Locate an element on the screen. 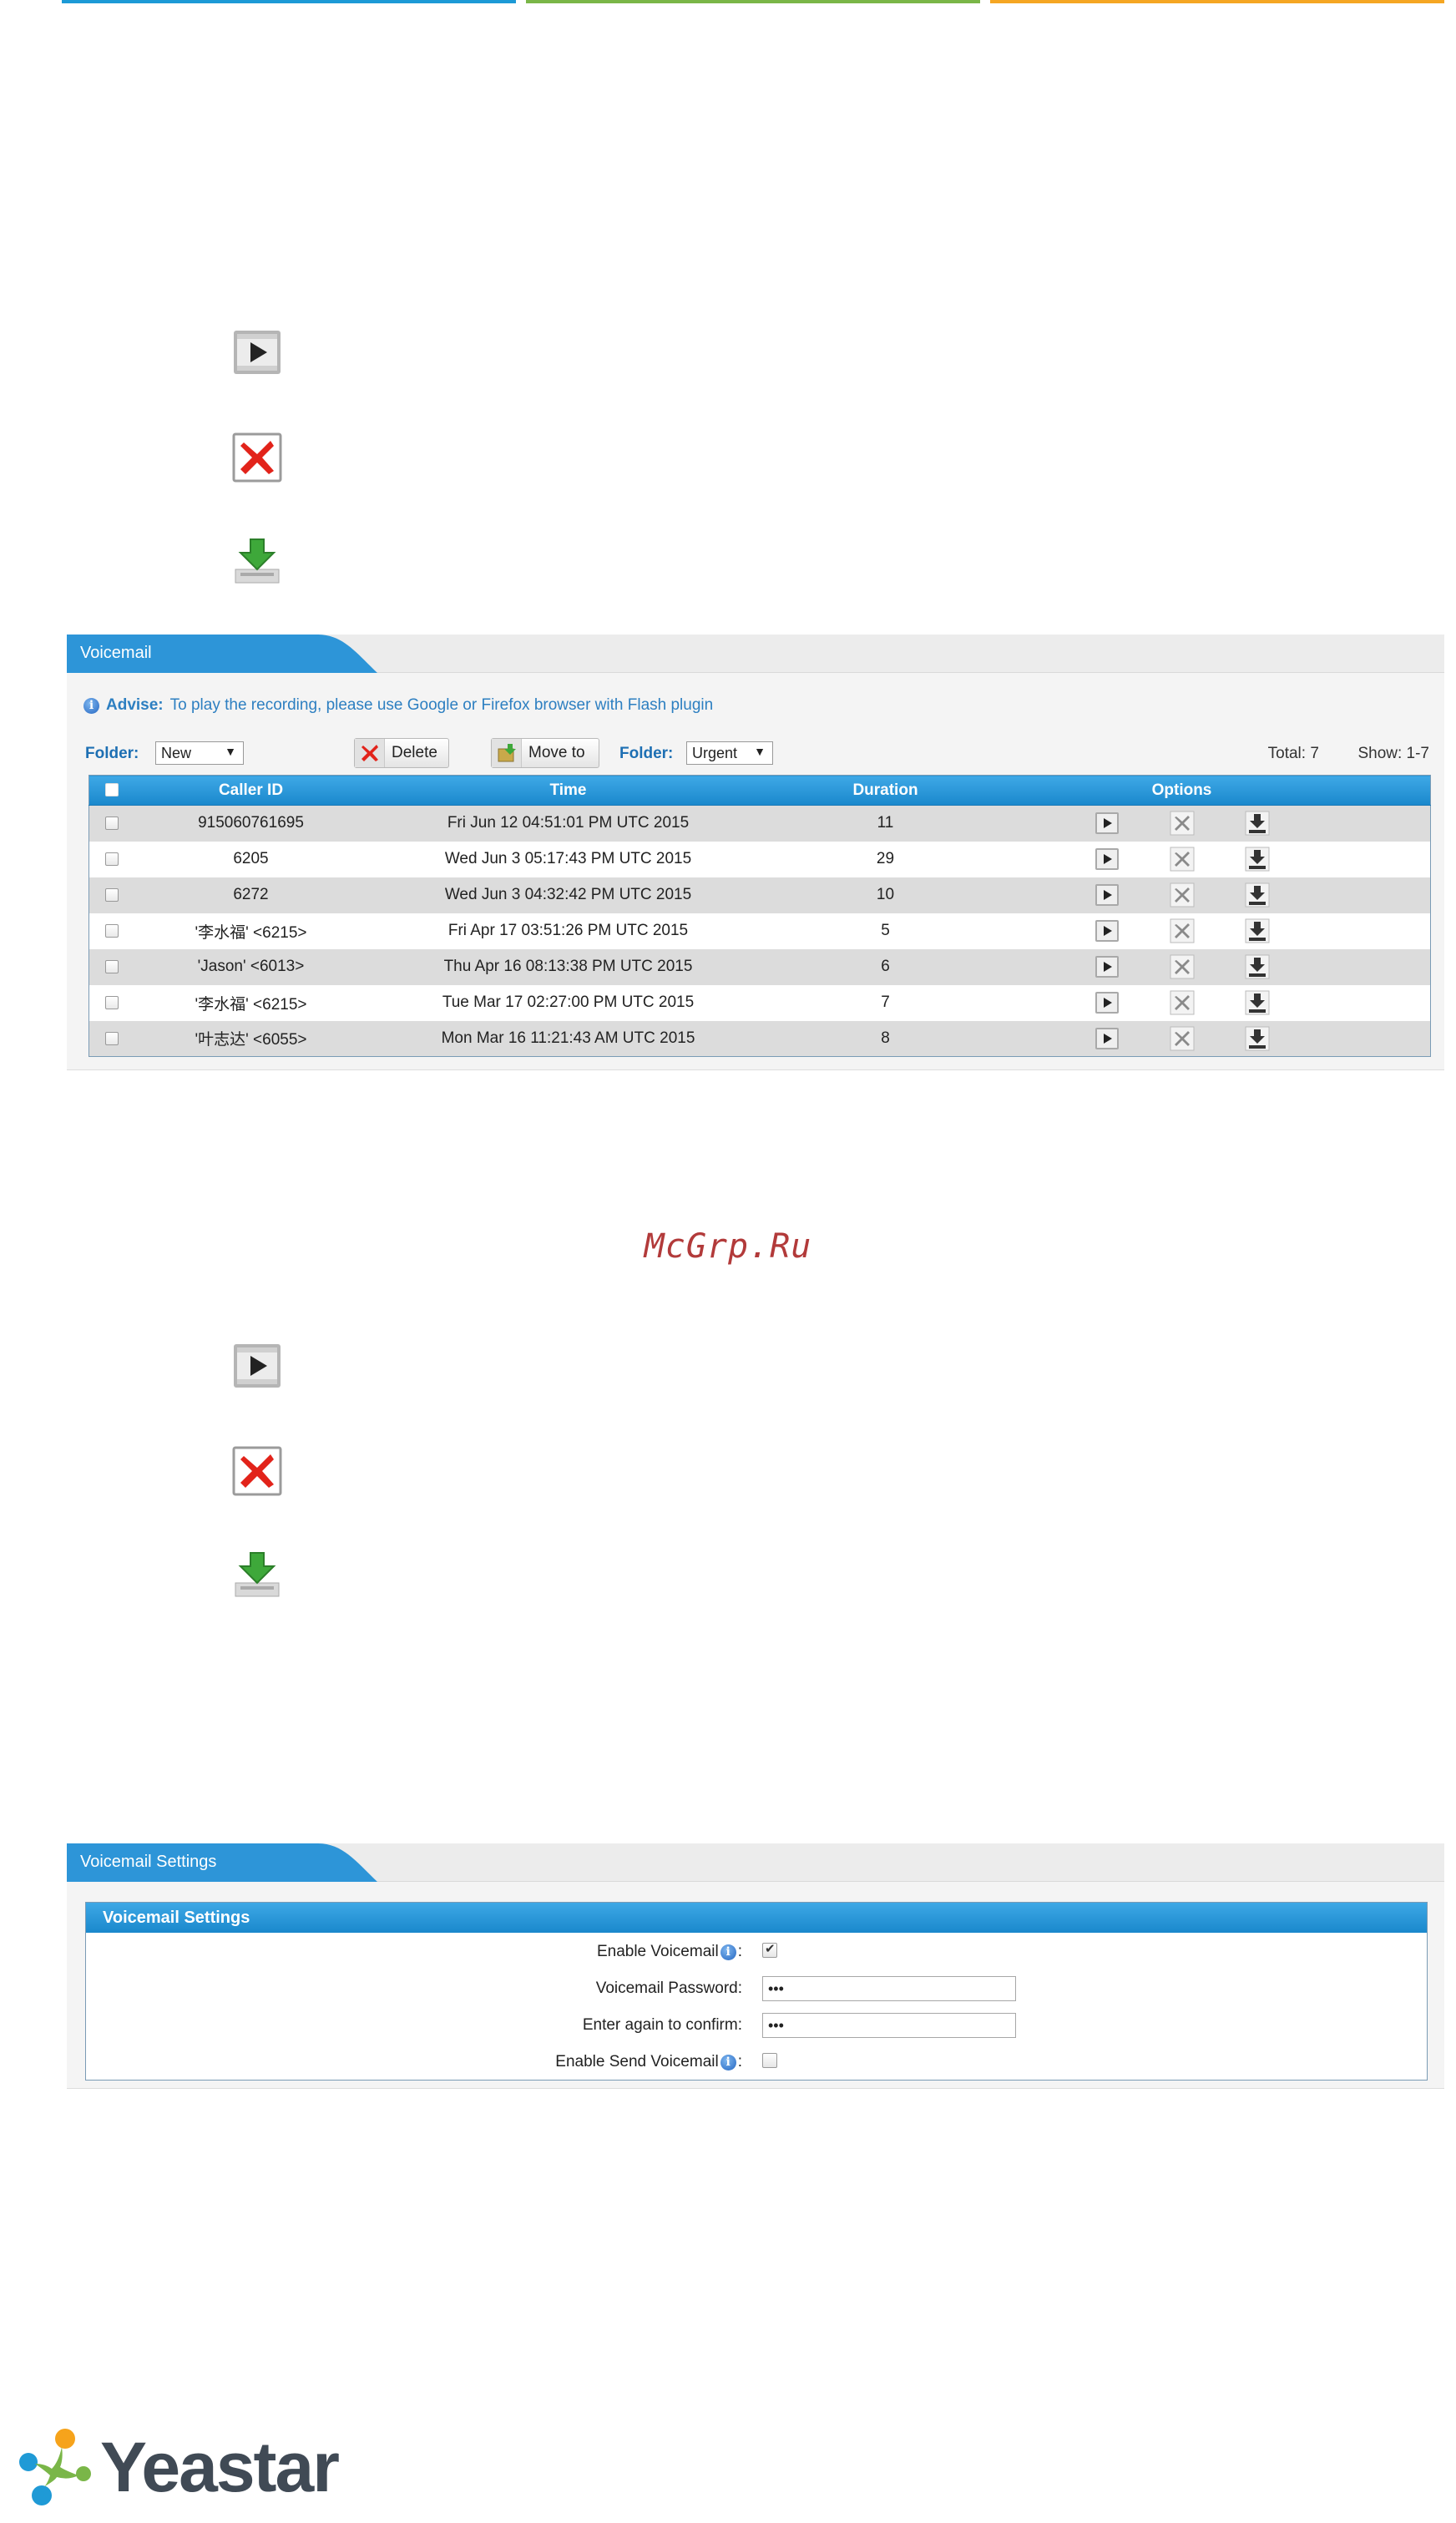 Image resolution: width=1456 pixels, height=2523 pixels. voicemail-settings-tab: Voicemail Settings is located at coordinates (229, 1862).